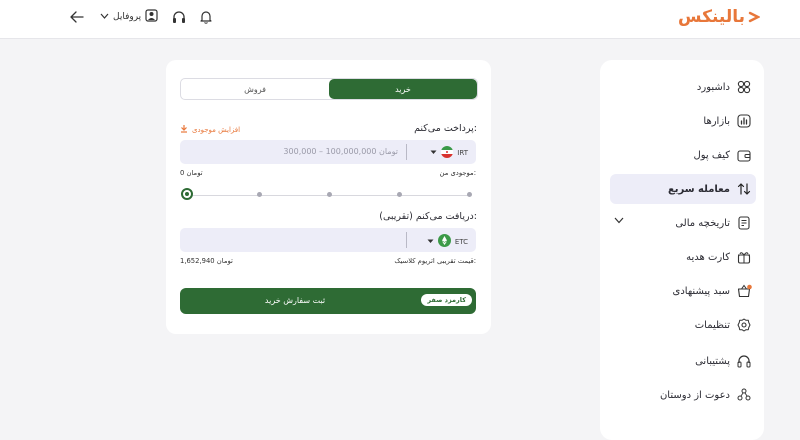 Image resolution: width=800 pixels, height=440 pixels. I want to click on sidebar-item-invite: دعوت از دوستان, so click(683, 395).